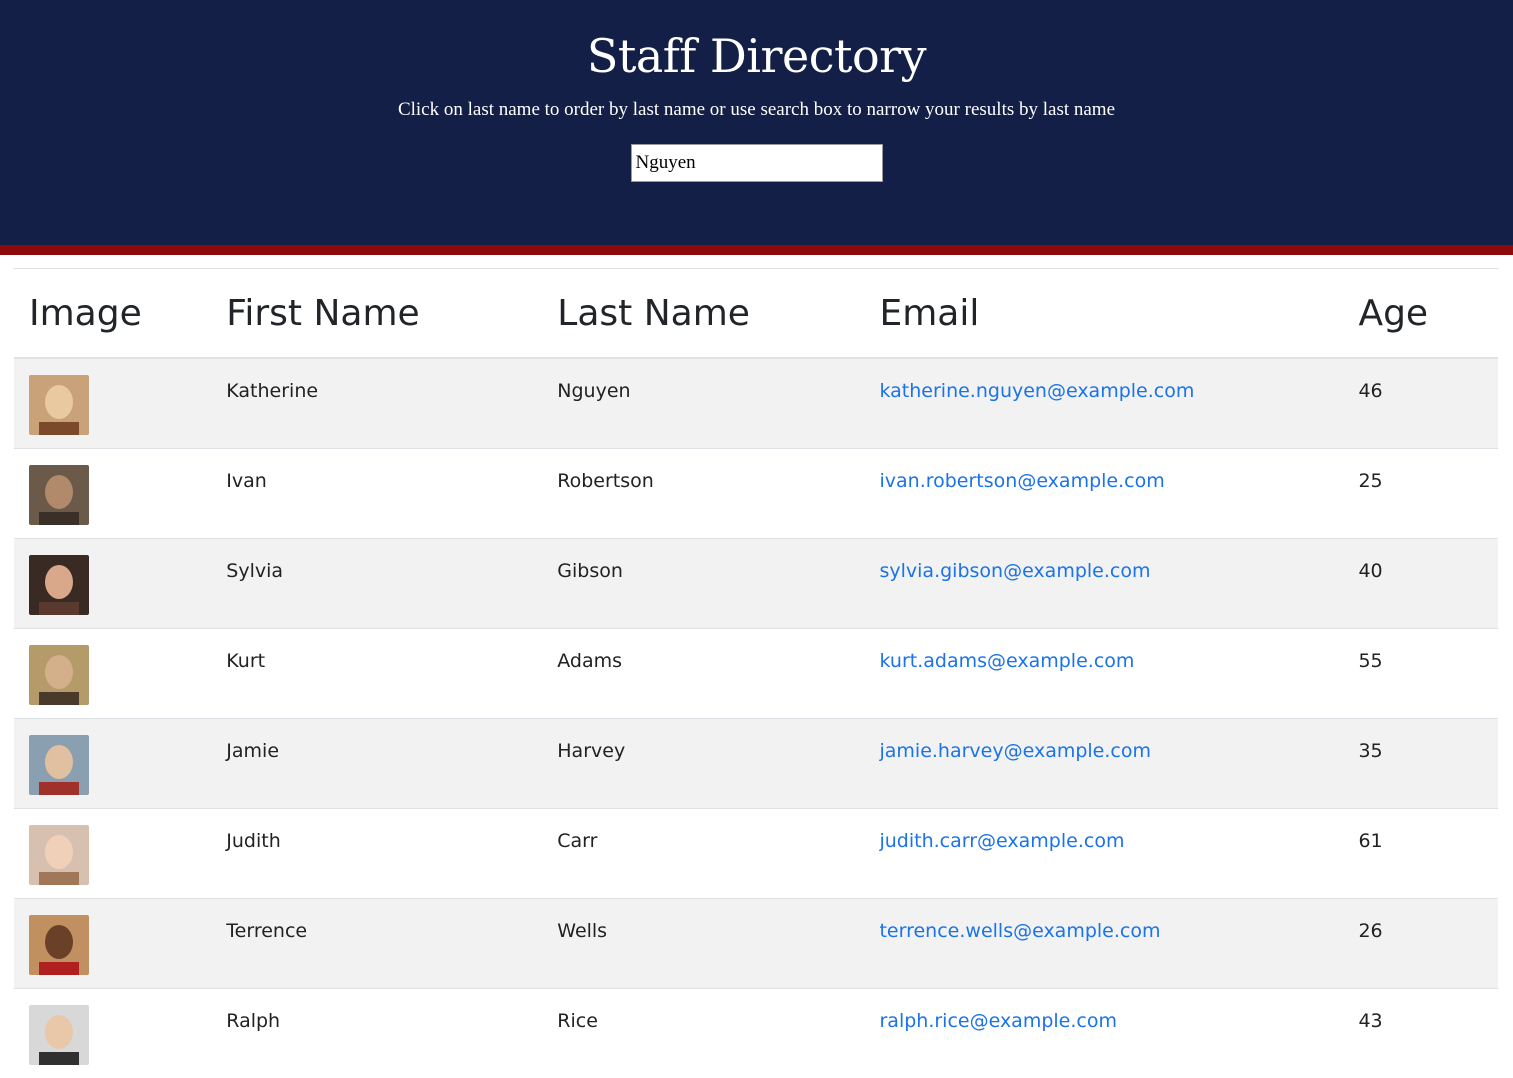 The width and height of the screenshot is (1513, 1078). What do you see at coordinates (703, 942) in the screenshot?
I see `last-name-cell: Wells` at bounding box center [703, 942].